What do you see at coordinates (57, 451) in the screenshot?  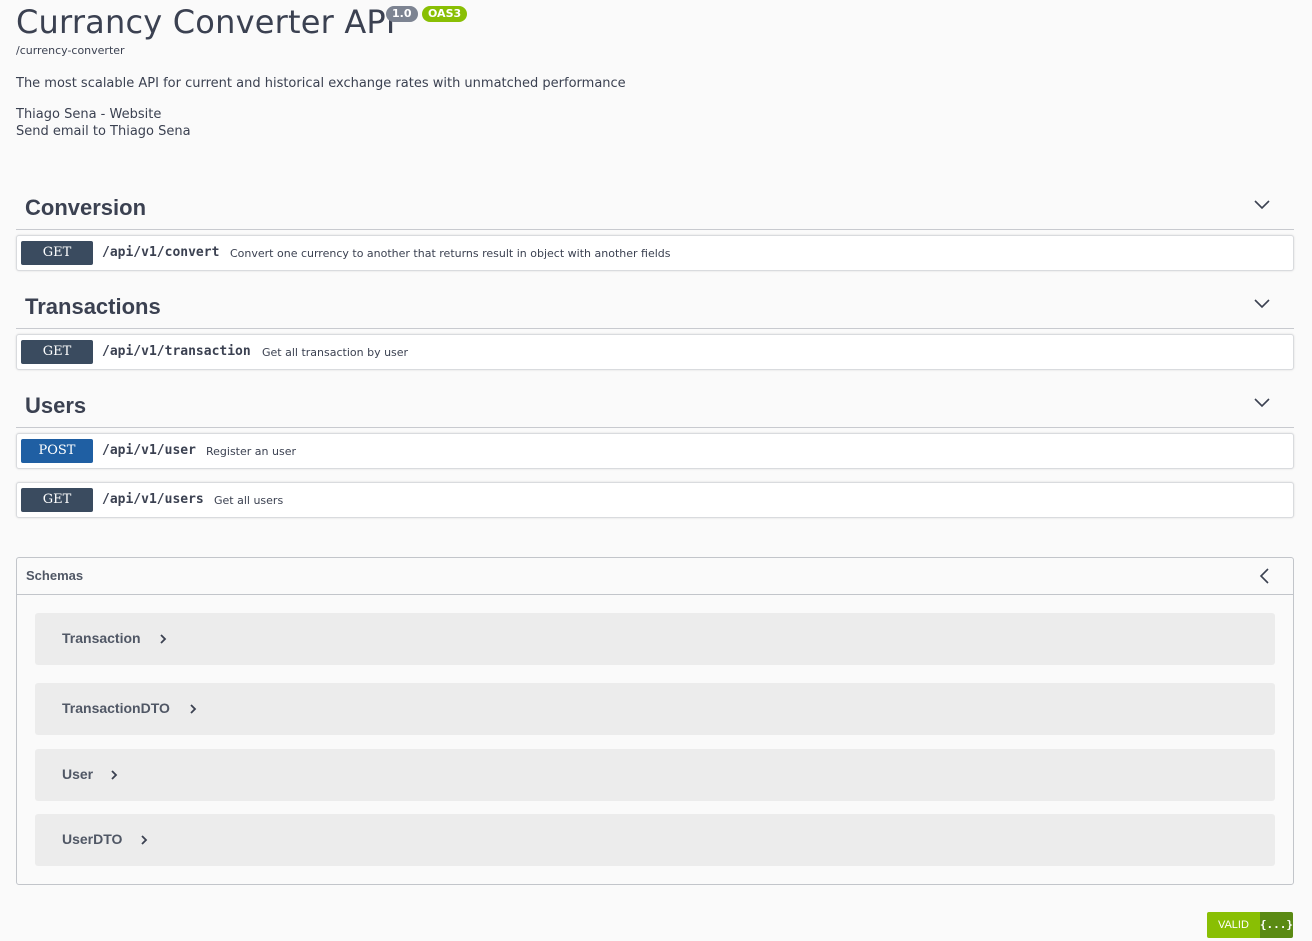 I see `method-badge: POST` at bounding box center [57, 451].